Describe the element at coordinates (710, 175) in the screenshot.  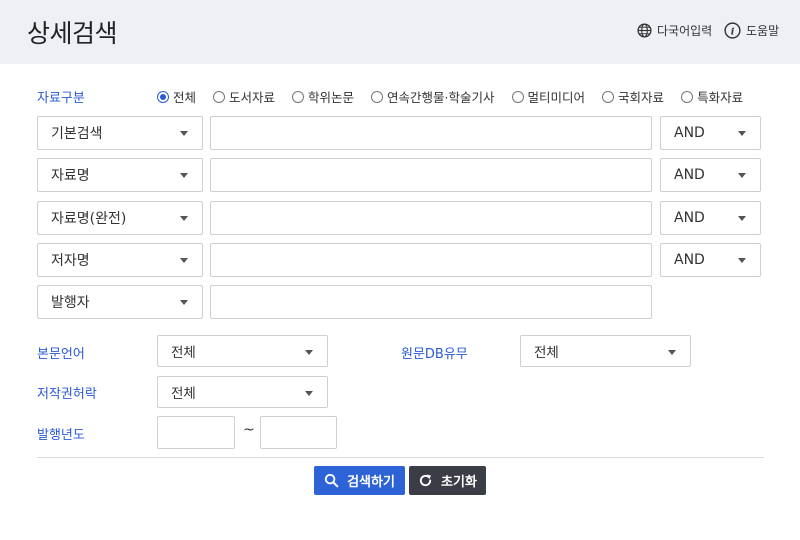
I see `operator-select-2: AND` at that location.